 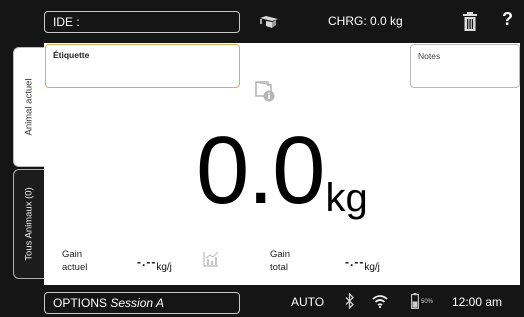 What do you see at coordinates (355, 262) in the screenshot?
I see `gain-total-number: -.--` at bounding box center [355, 262].